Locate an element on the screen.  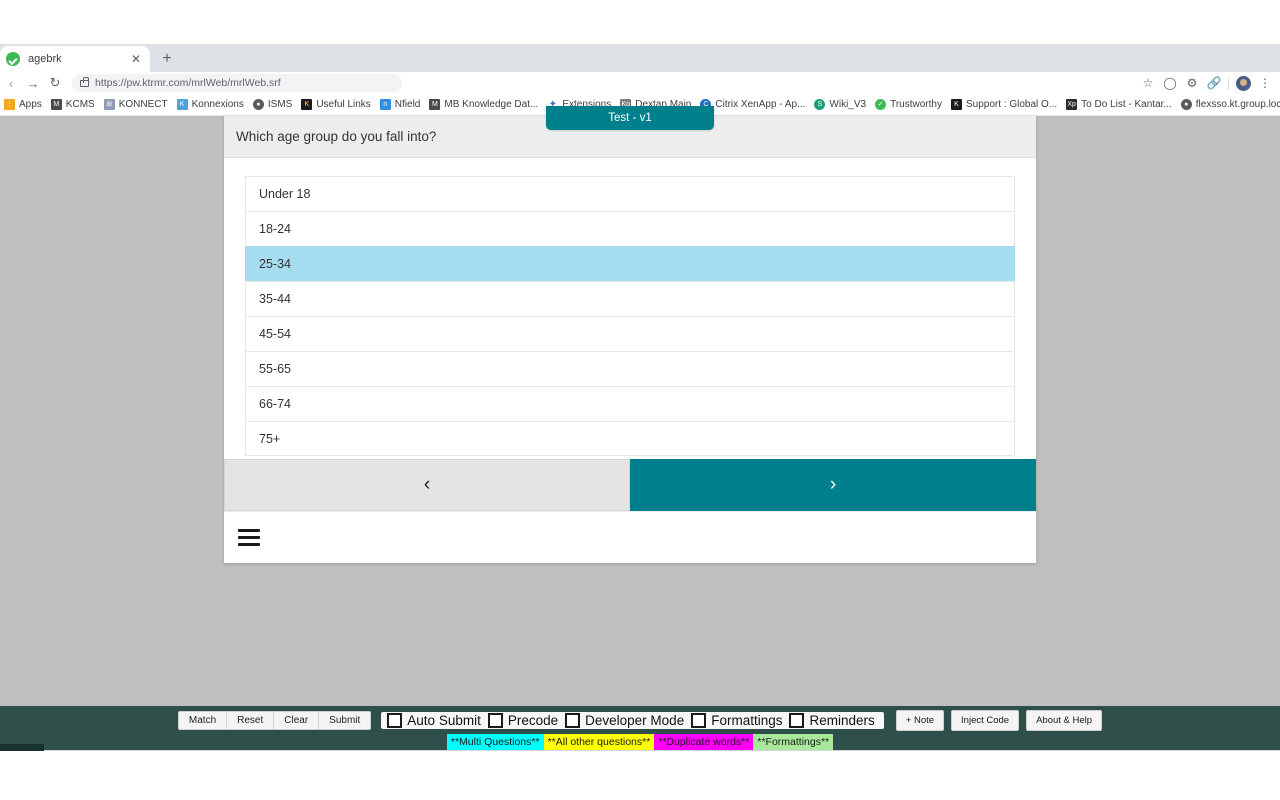
bookmark-item: S Wiki_V3 is located at coordinates (840, 104).